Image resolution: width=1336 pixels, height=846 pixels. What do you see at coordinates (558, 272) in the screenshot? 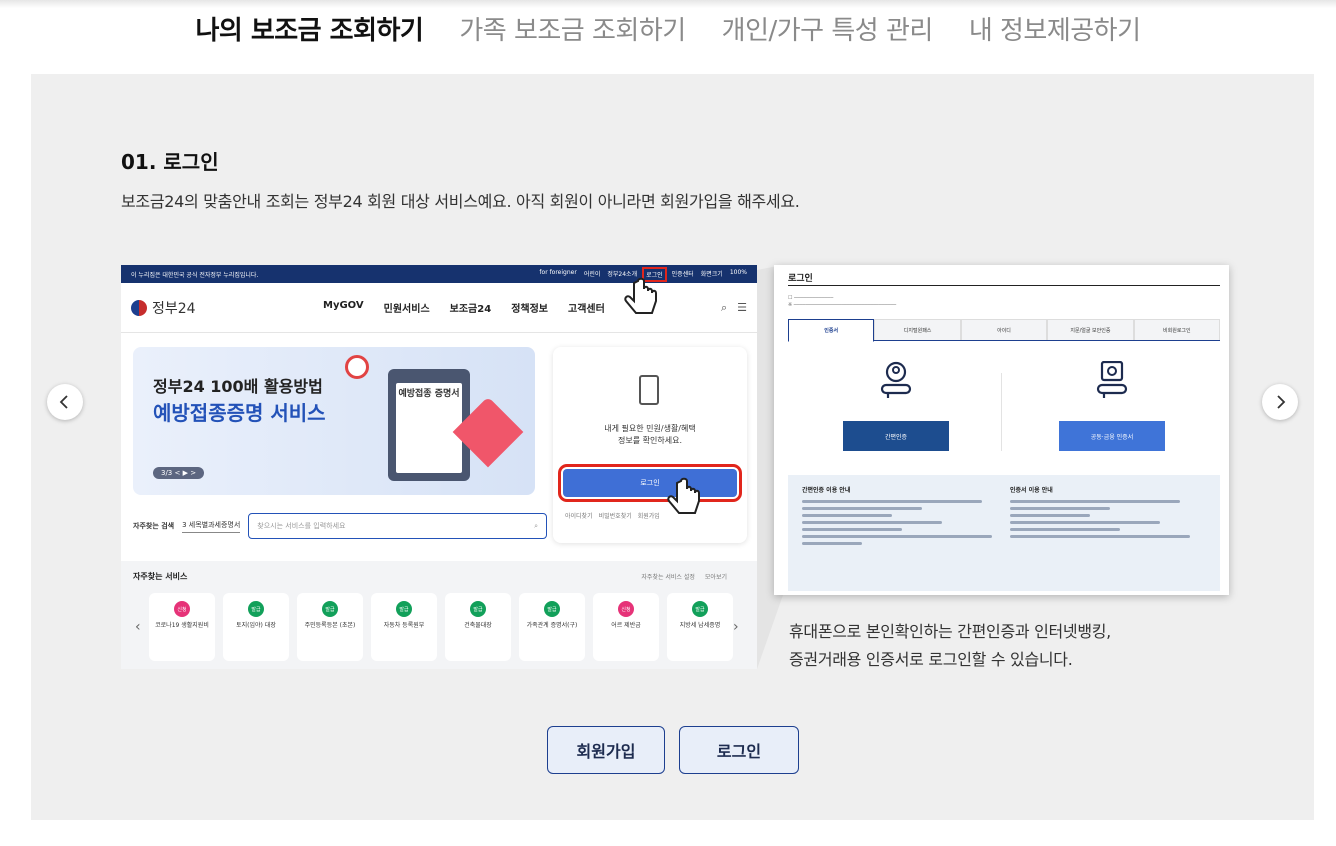
I see `topbar-foreigner: for foreigner` at bounding box center [558, 272].